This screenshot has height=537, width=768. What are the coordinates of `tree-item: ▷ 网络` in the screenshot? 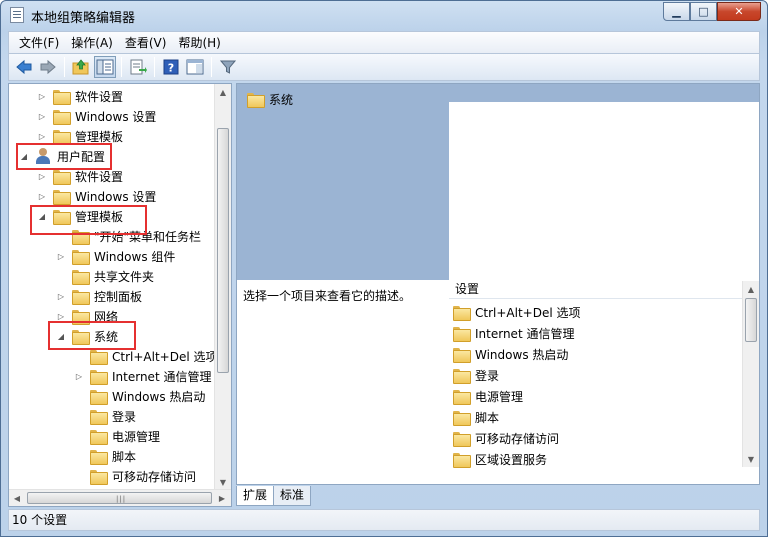 It's located at (87, 316).